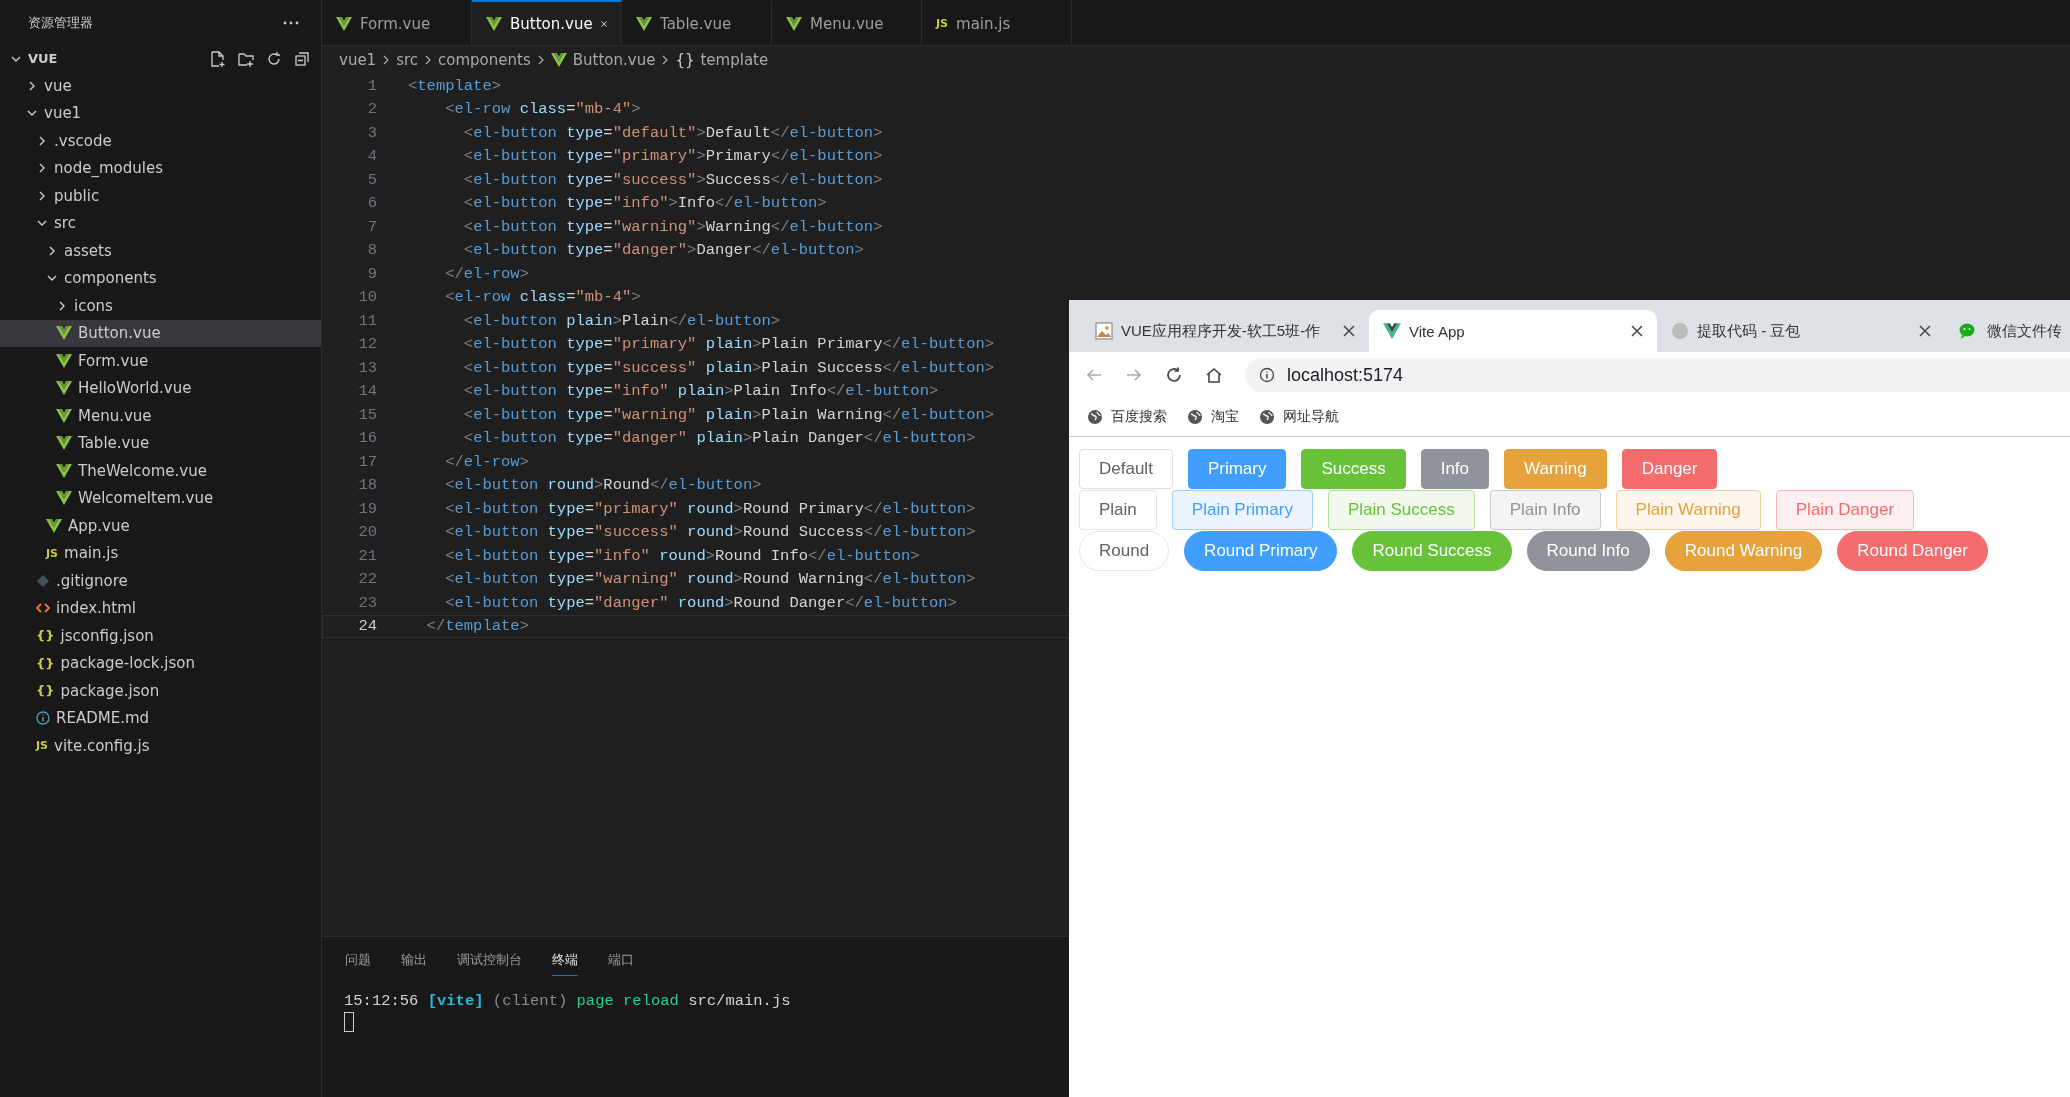 This screenshot has width=2070, height=1097. I want to click on demo-button: Plain, so click(1118, 510).